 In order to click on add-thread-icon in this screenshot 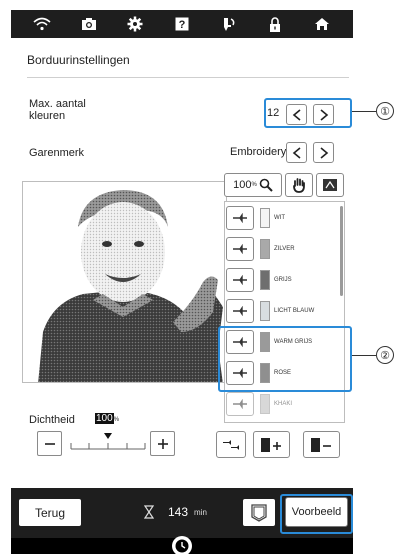, I will do `click(270, 444)`.